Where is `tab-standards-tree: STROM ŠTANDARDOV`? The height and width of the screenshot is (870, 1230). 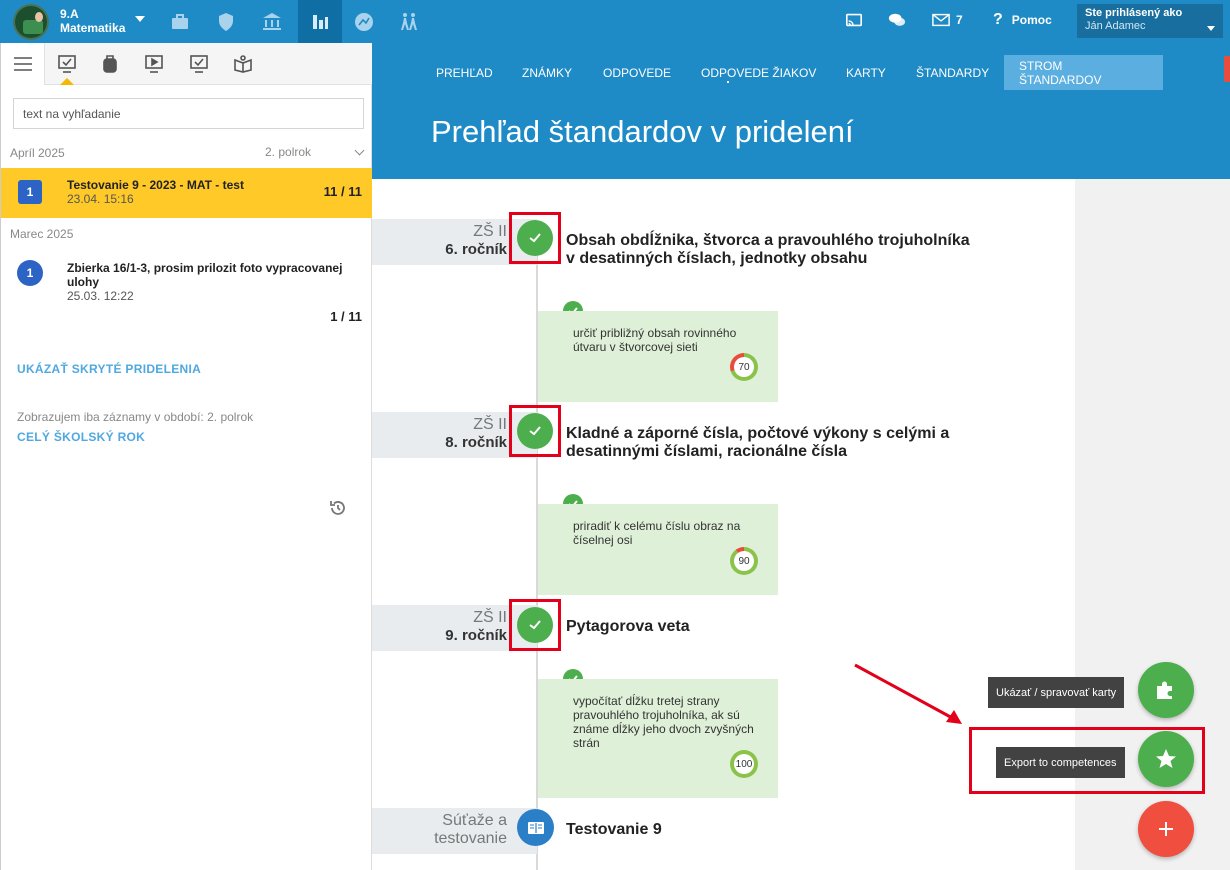
tab-standards-tree: STROM ŠTANDARDOV is located at coordinates (1083, 72).